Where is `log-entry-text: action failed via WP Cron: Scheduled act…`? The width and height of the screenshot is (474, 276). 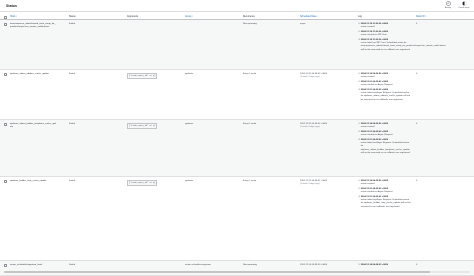 log-entry-text: action failed via WP Cron: Scheduled act… is located at coordinates (403, 46).